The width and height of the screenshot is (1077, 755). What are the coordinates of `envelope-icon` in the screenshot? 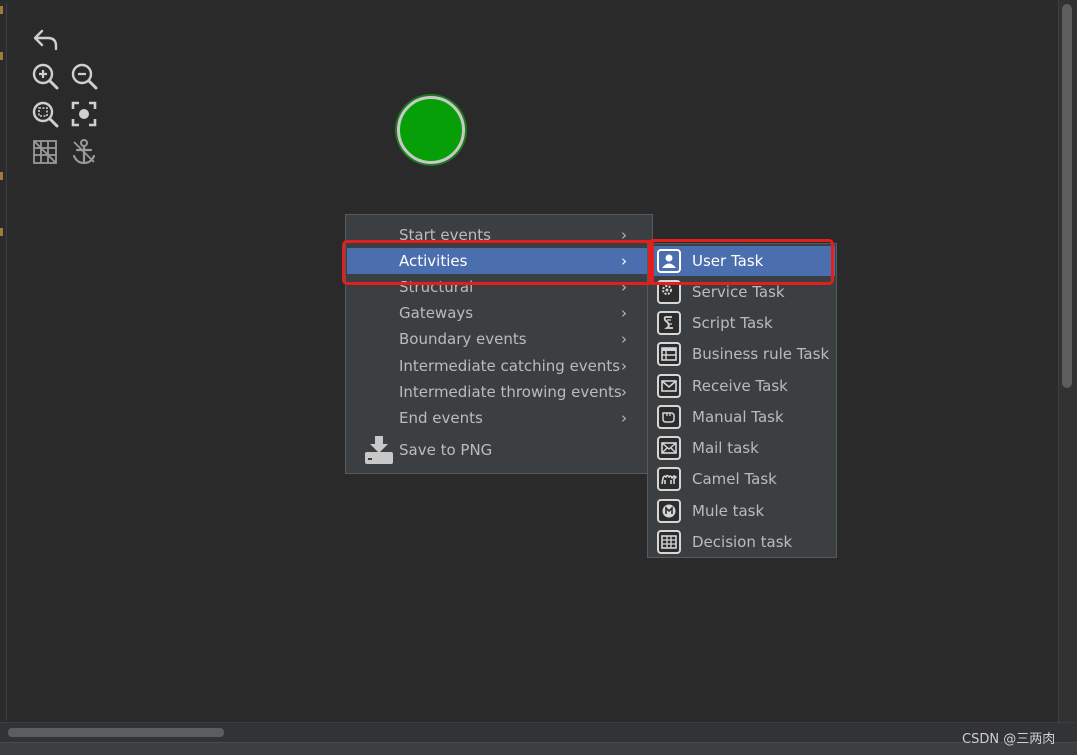 It's located at (669, 386).